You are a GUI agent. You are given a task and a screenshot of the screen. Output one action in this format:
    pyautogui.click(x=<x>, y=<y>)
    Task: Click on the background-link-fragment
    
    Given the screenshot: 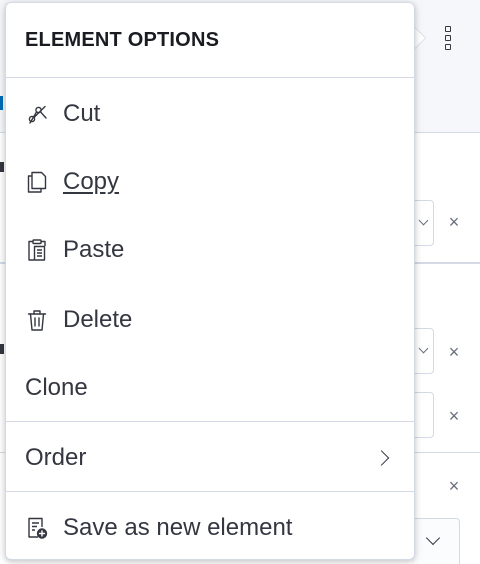 What is the action you would take?
    pyautogui.click(x=1, y=103)
    